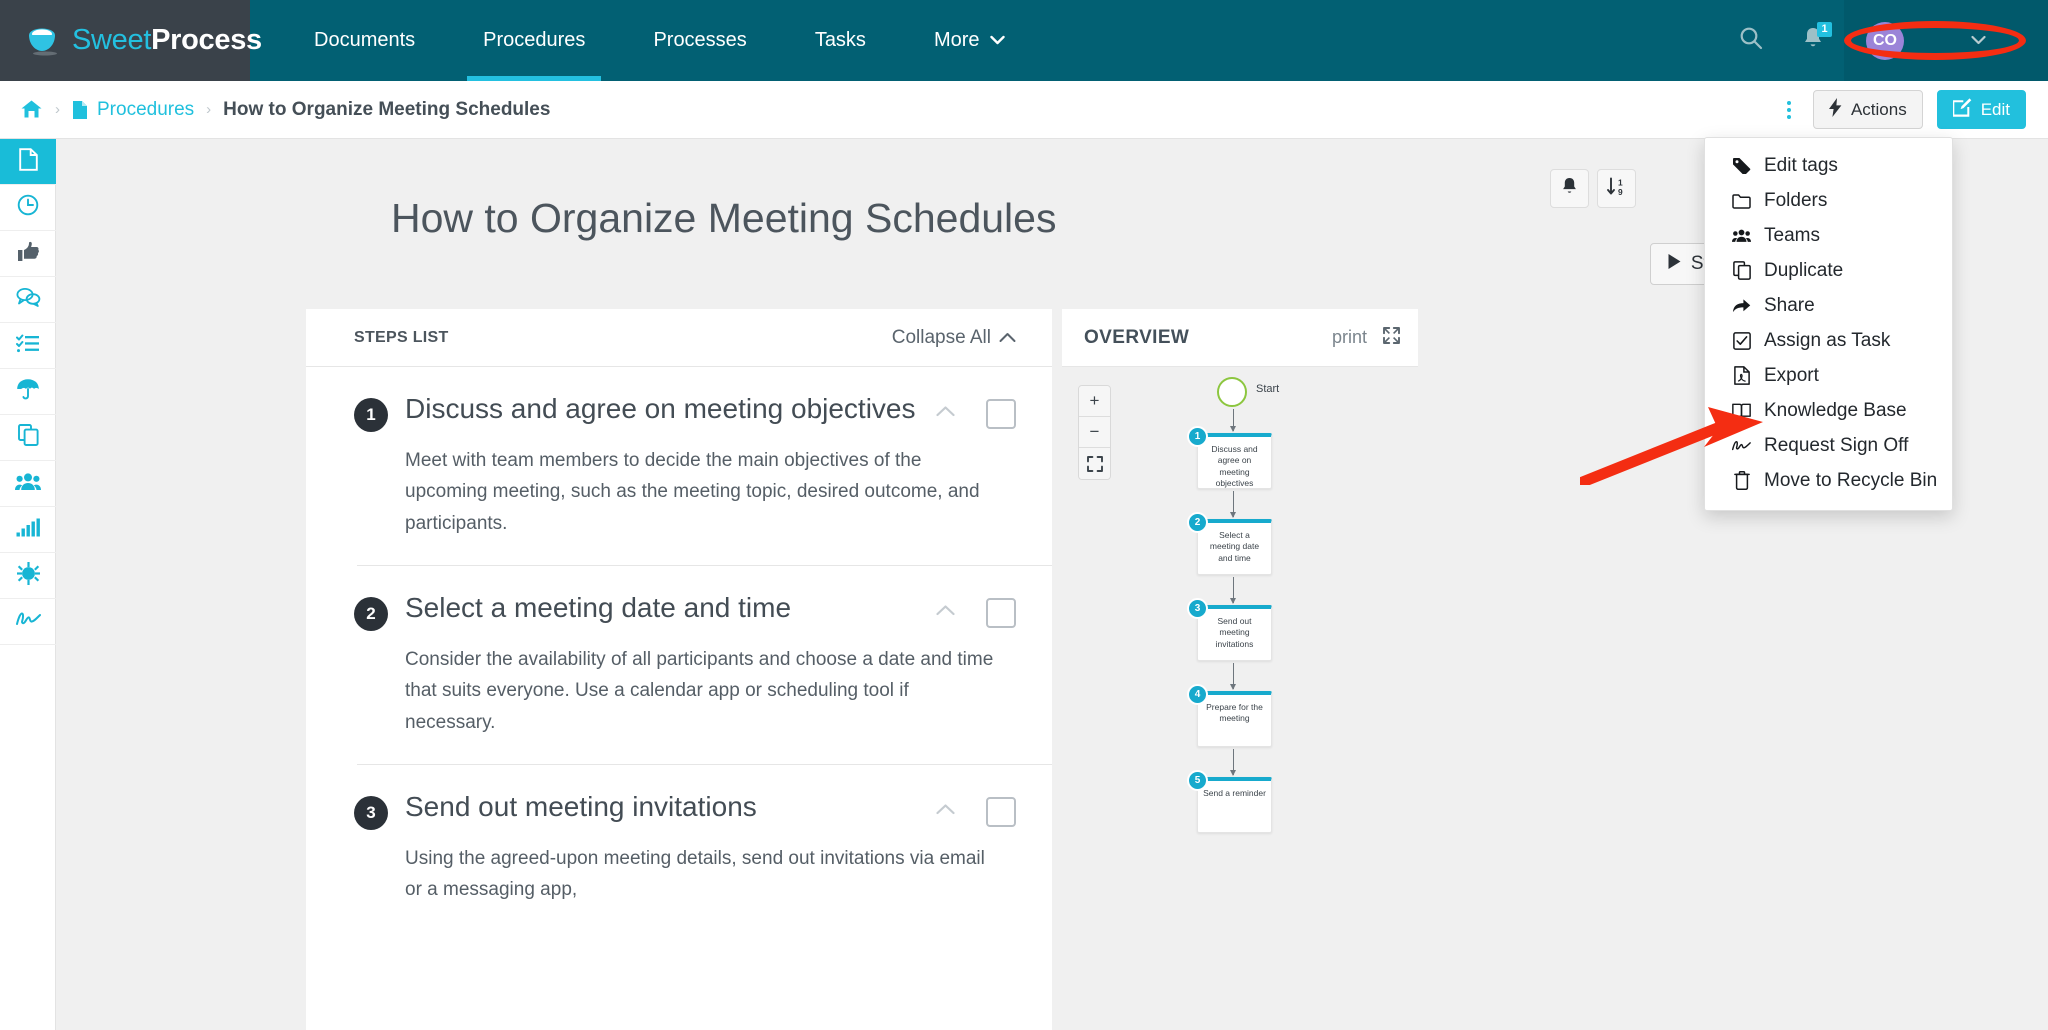 The image size is (2048, 1030). What do you see at coordinates (145, 110) in the screenshot?
I see `breadcrumb-parent-link: Procedures` at bounding box center [145, 110].